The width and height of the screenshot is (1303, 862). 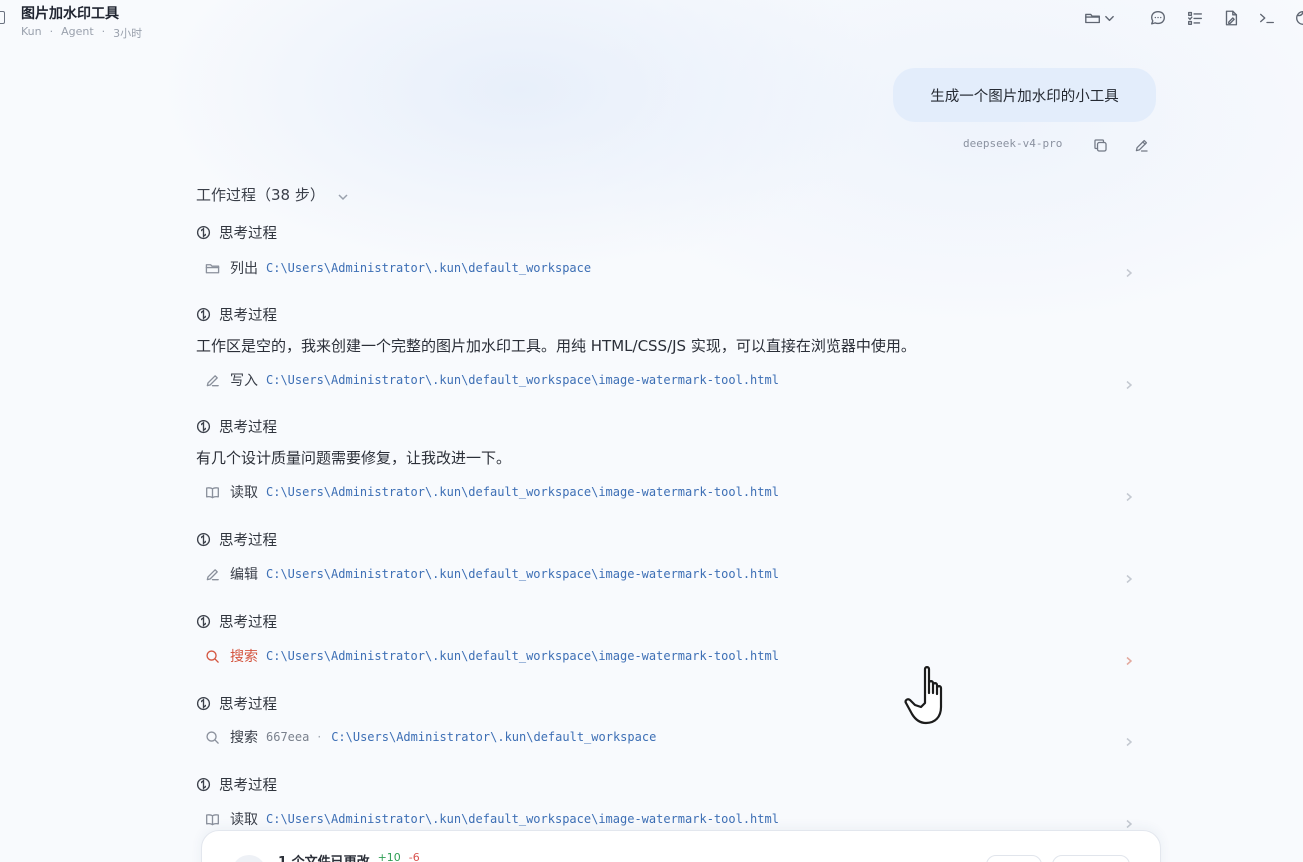 What do you see at coordinates (1298, 18) in the screenshot?
I see `globe-icon` at bounding box center [1298, 18].